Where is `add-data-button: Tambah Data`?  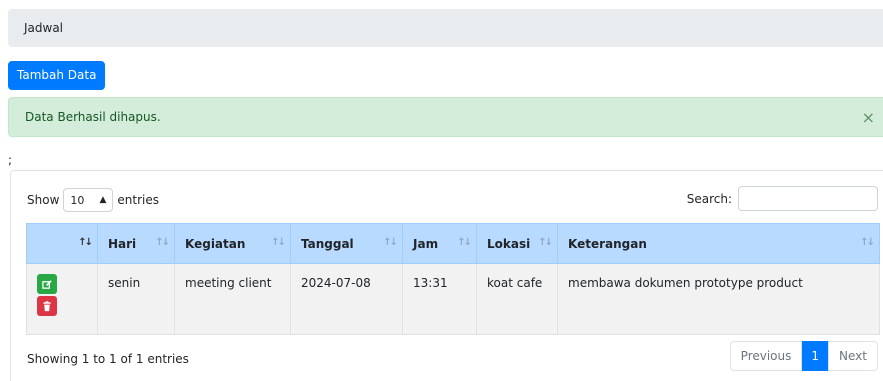
add-data-button: Tambah Data is located at coordinates (57, 75).